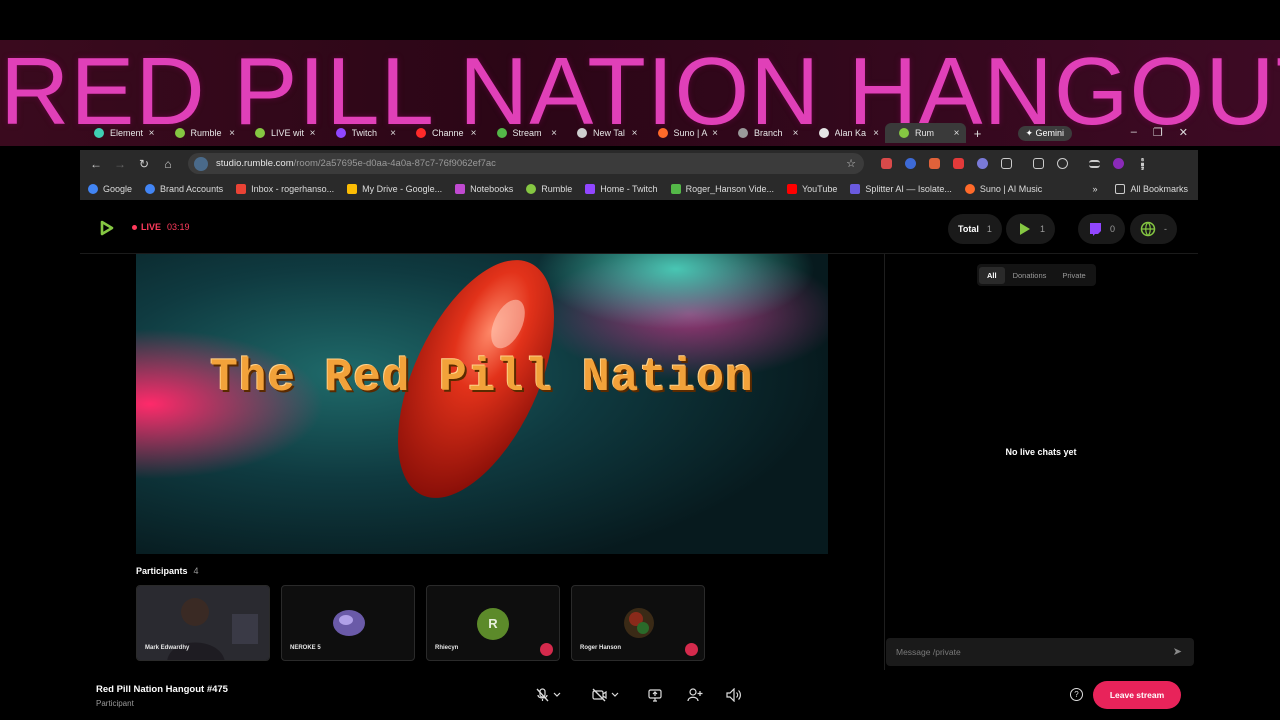 The width and height of the screenshot is (1280, 720). What do you see at coordinates (161, 227) in the screenshot?
I see `live-indicator: LIVE 03:19` at bounding box center [161, 227].